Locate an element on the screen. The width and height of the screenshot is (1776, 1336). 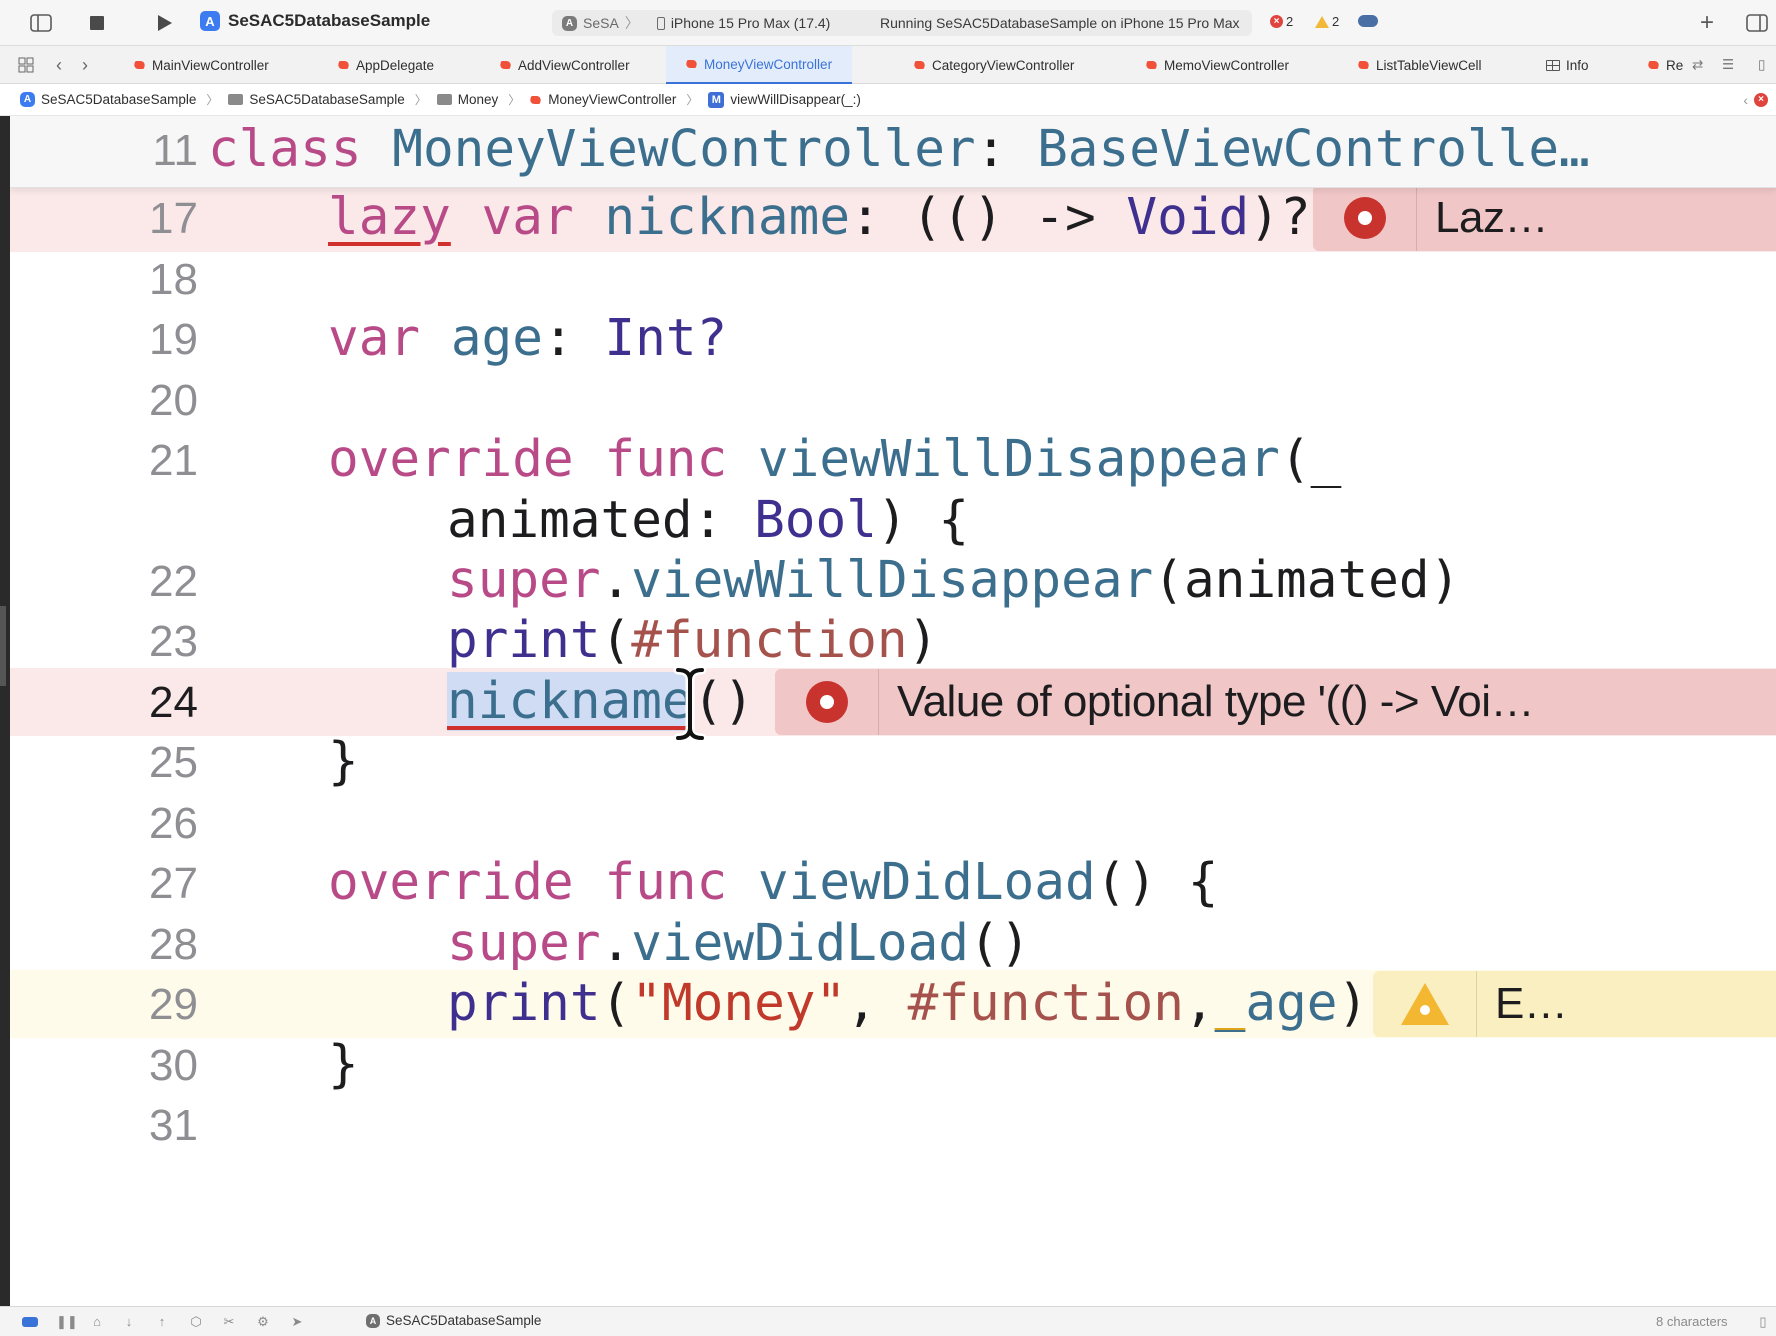
tab-info: Info is located at coordinates (1567, 65).